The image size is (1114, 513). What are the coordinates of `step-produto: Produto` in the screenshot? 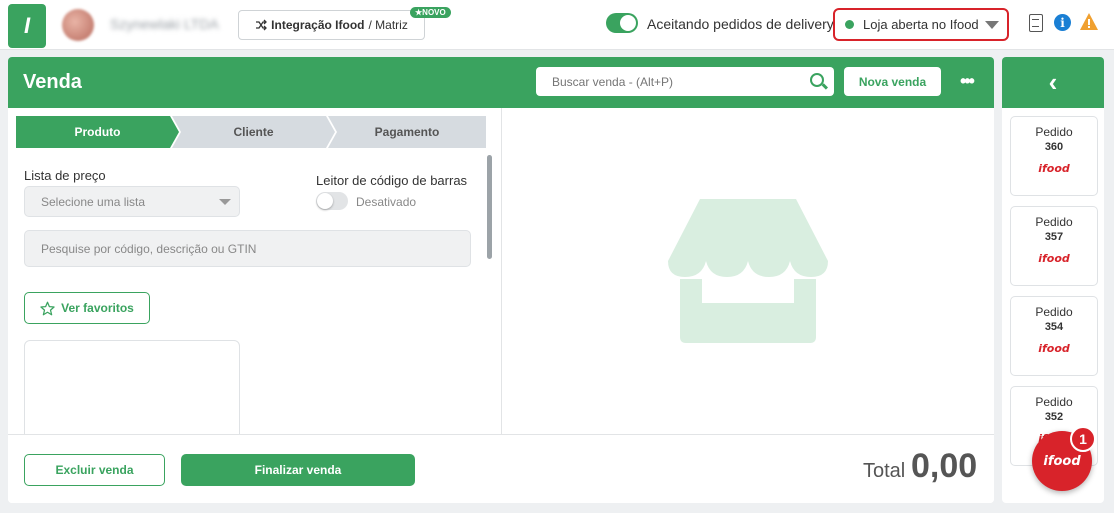 It's located at (97, 132).